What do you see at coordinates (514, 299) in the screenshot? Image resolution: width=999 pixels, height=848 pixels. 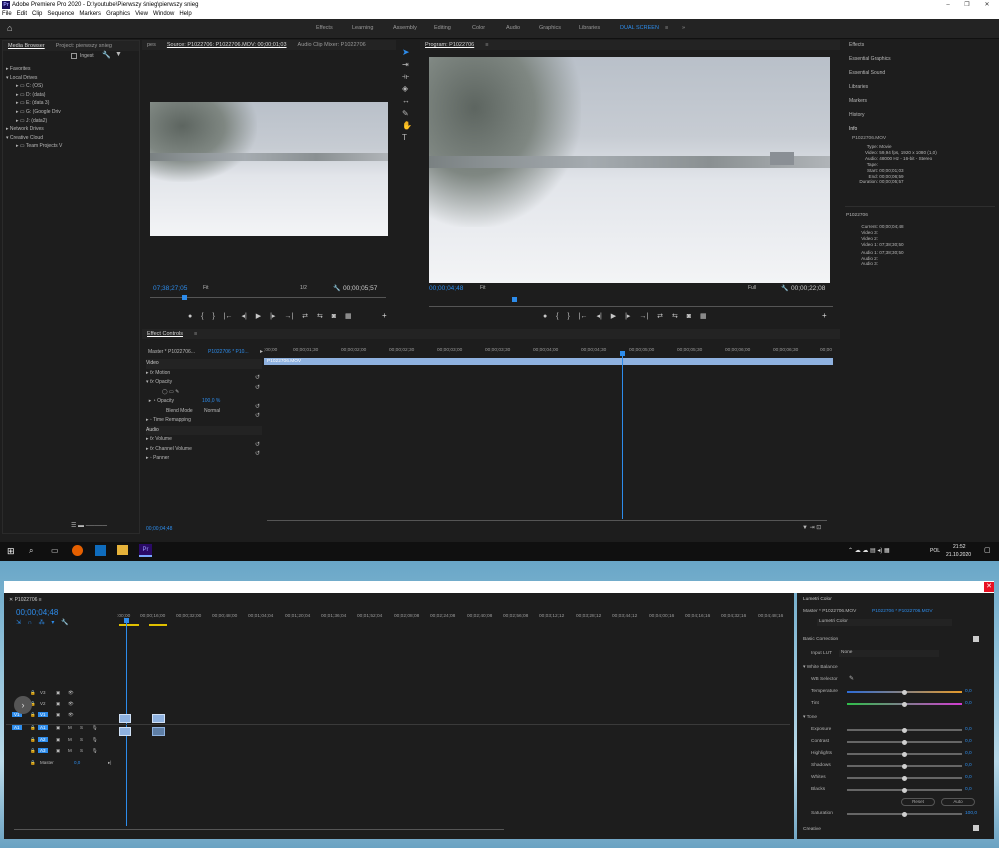 I see `program-playhead` at bounding box center [514, 299].